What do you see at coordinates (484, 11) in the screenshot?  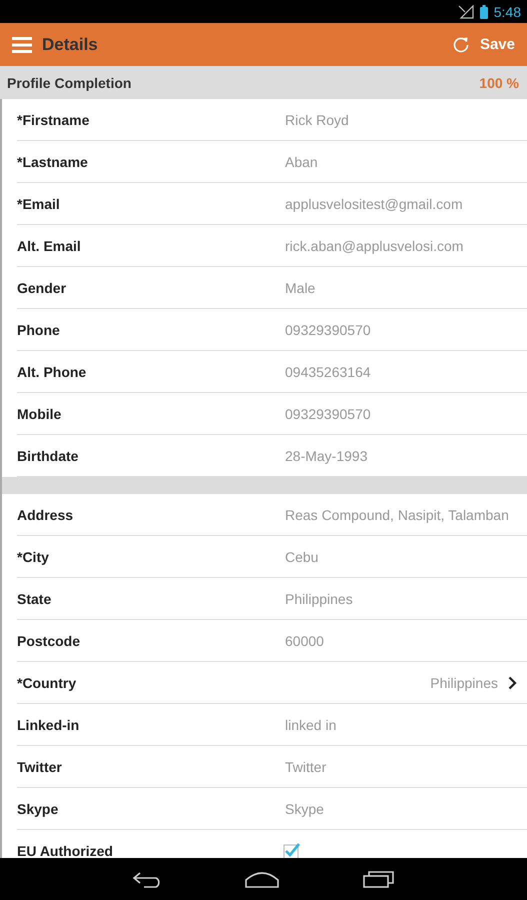 I see `battery-icon` at bounding box center [484, 11].